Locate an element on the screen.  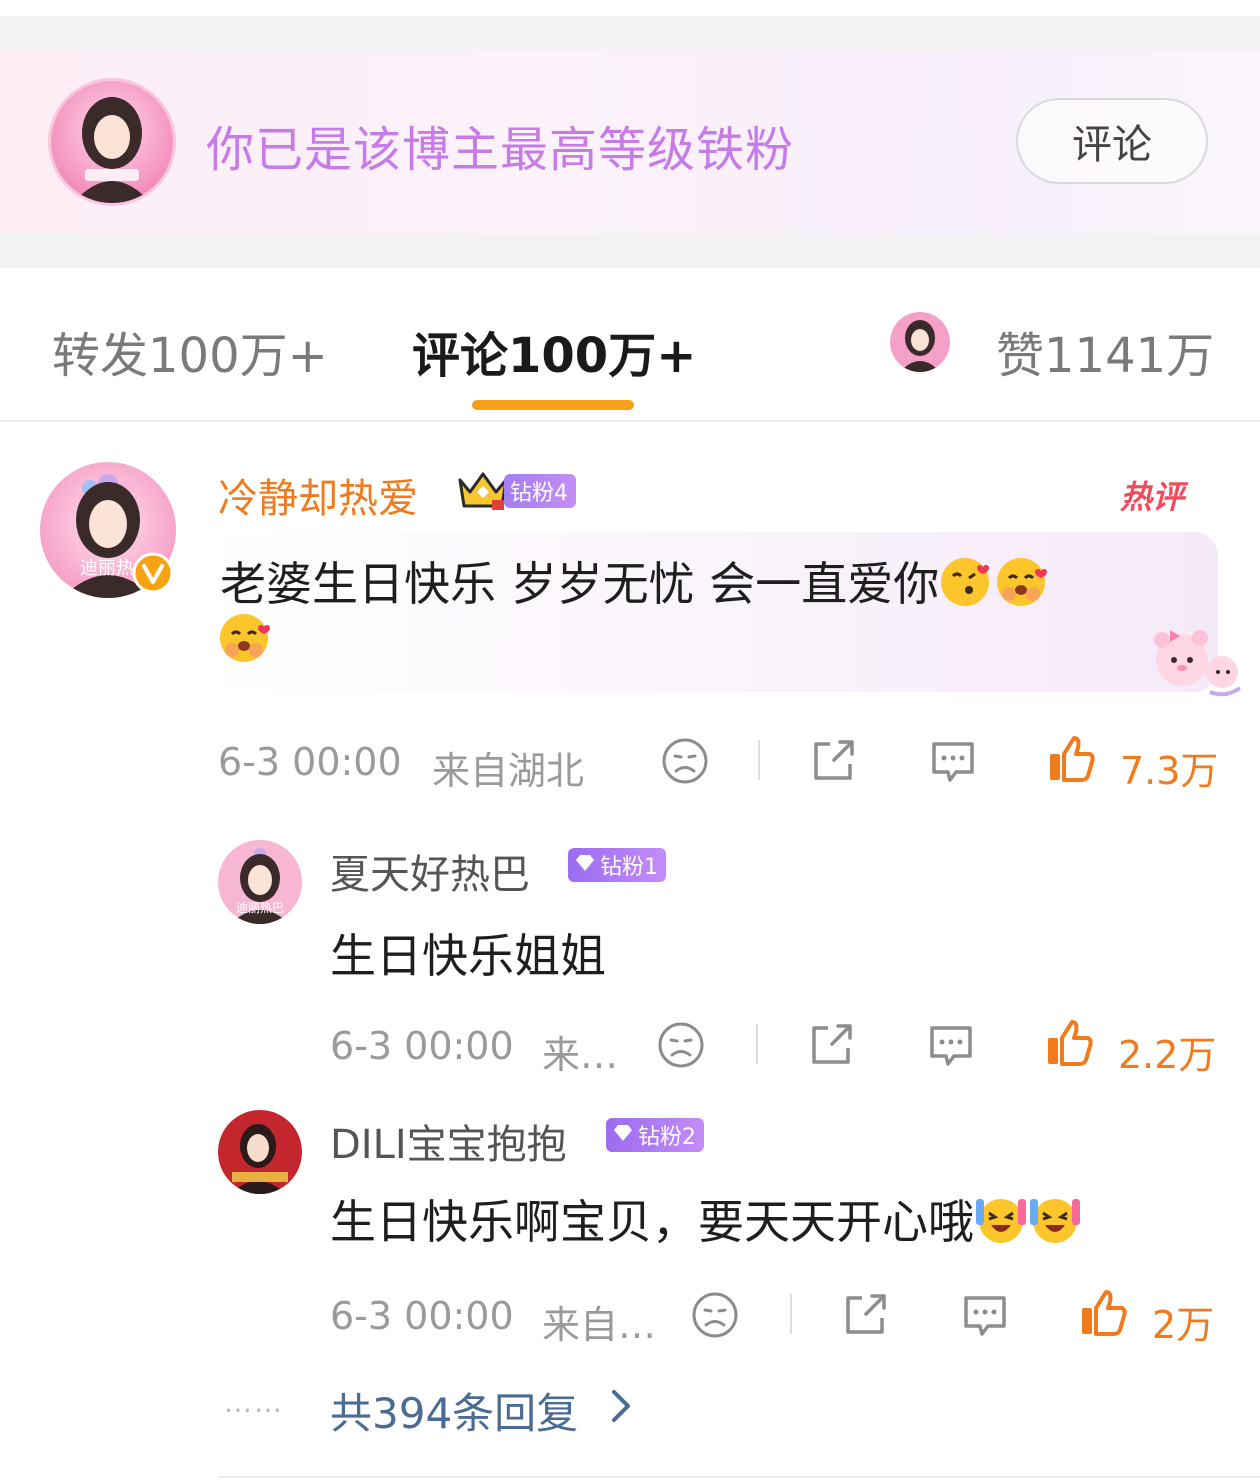
fan-badge: 钻粉4 is located at coordinates (540, 491).